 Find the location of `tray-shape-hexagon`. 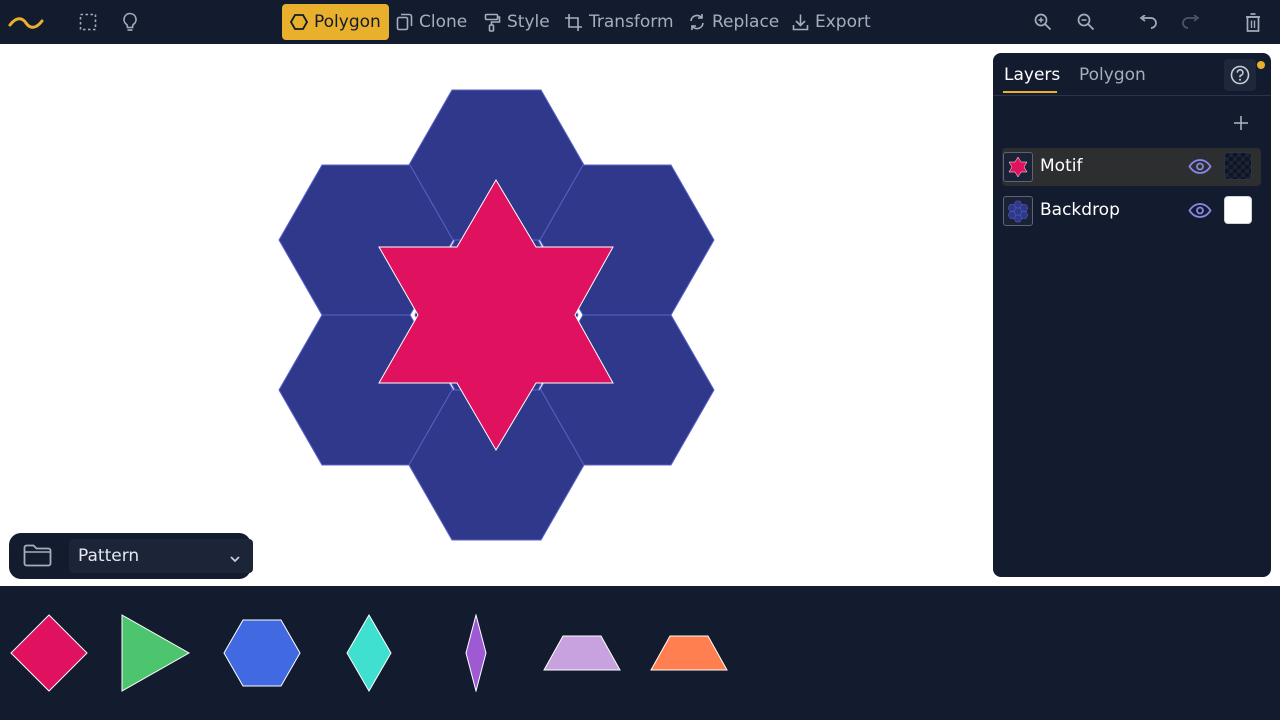

tray-shape-hexagon is located at coordinates (262, 653).